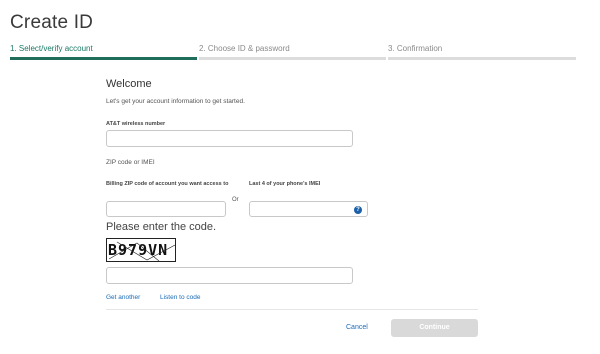  I want to click on step-choose-id-password: 2. Choose ID & password, so click(292, 53).